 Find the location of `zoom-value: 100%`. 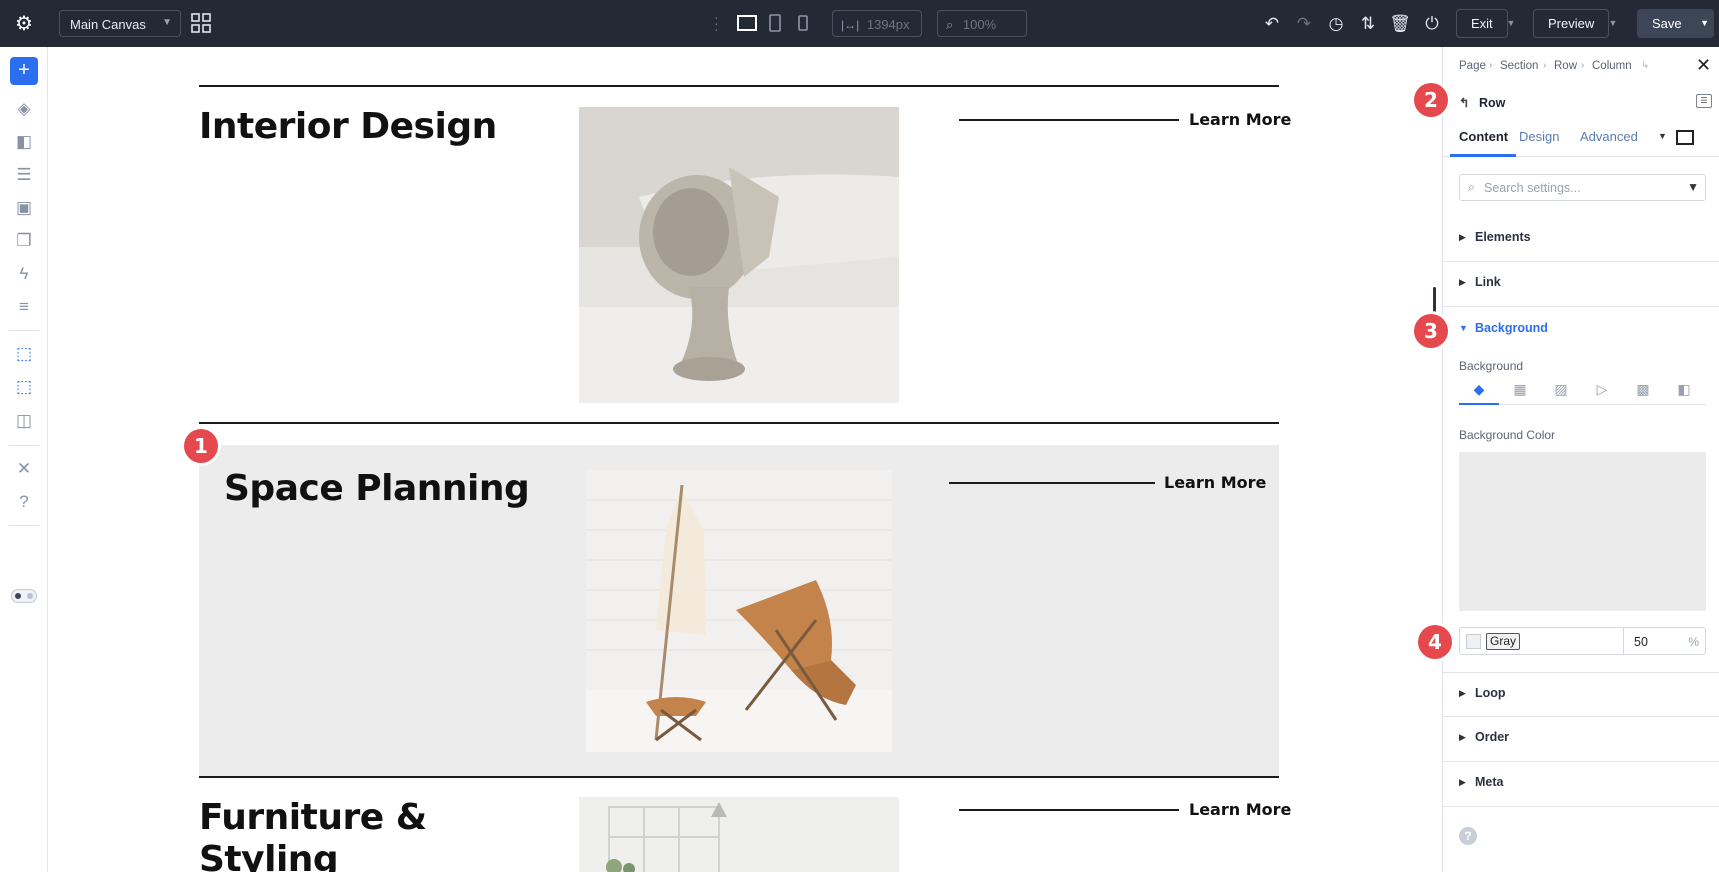

zoom-value: 100% is located at coordinates (979, 24).